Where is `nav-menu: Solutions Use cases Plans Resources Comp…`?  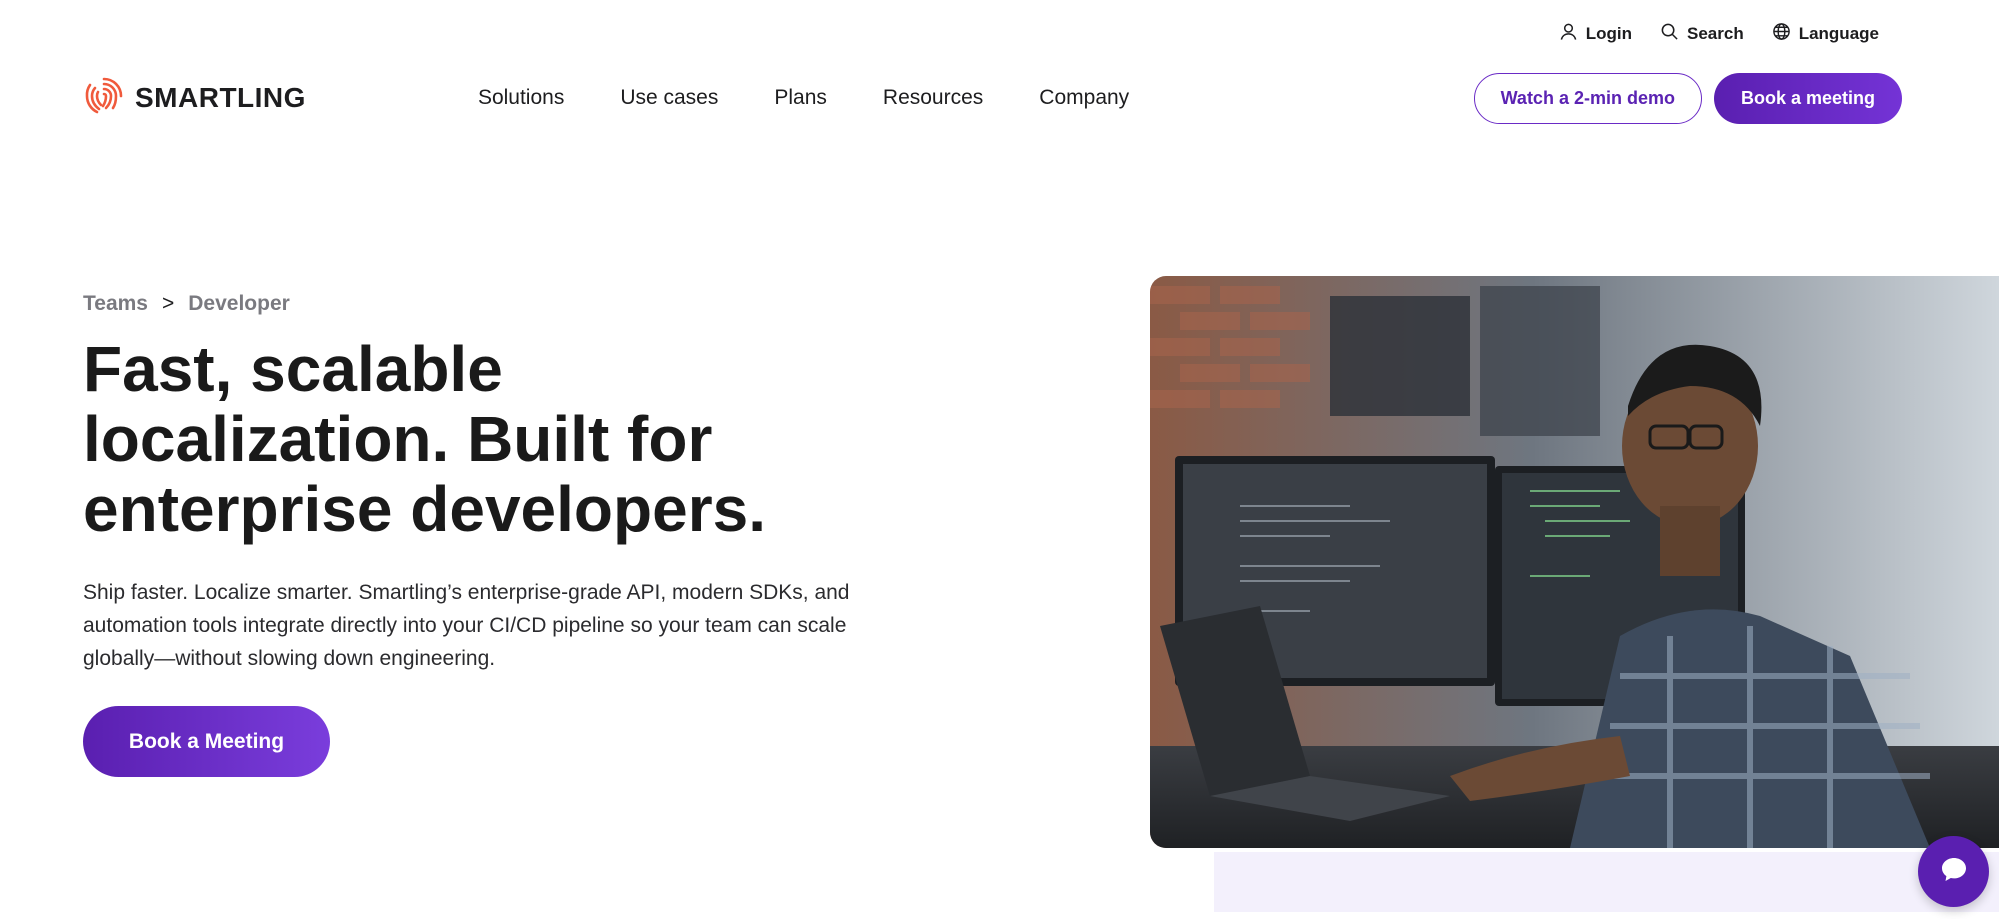 nav-menu: Solutions Use cases Plans Resources Comp… is located at coordinates (803, 98).